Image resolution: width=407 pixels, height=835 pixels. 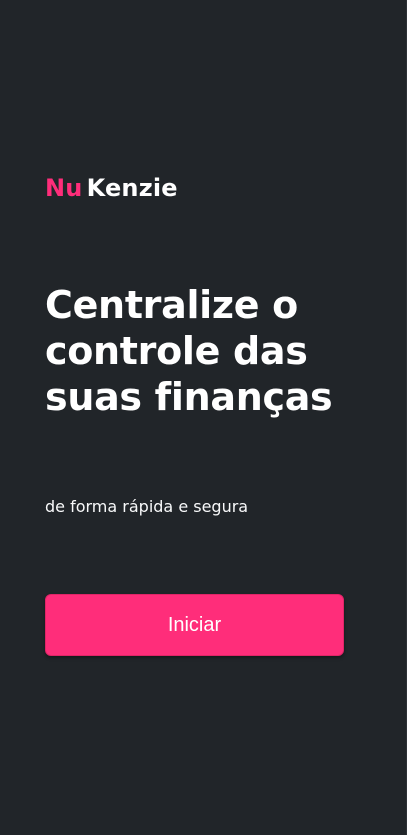 I want to click on brand-logo: Nu Kenzie, so click(x=111, y=188).